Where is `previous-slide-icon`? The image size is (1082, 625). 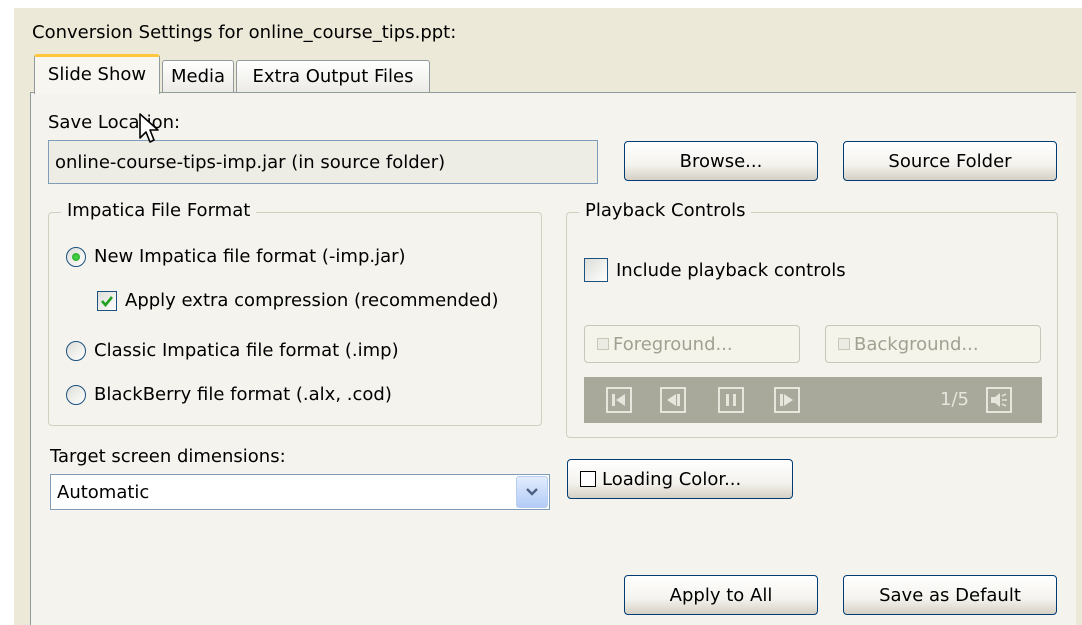
previous-slide-icon is located at coordinates (673, 400).